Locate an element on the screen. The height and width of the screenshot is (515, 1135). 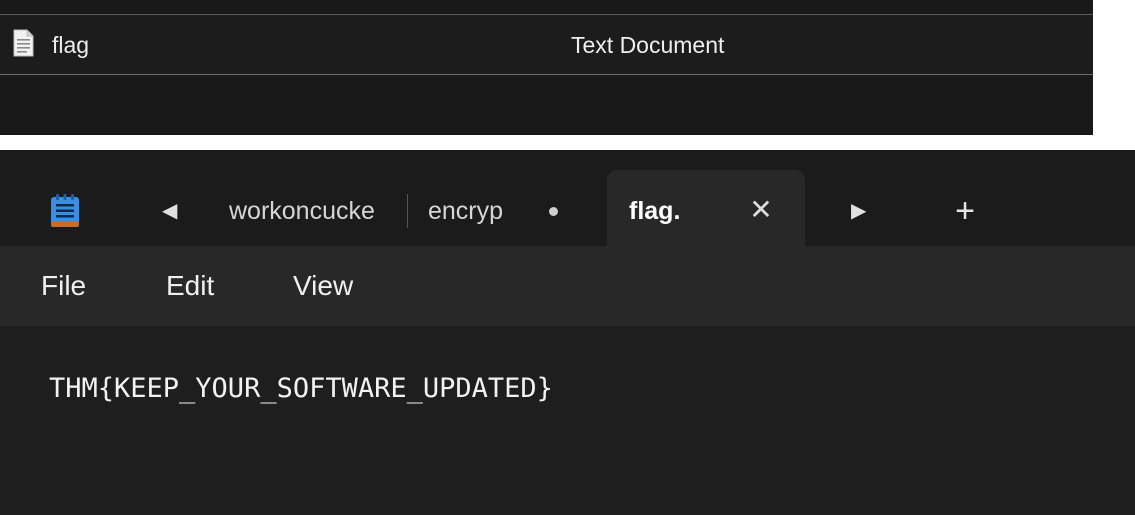
tab-encryp: encryp is located at coordinates (477, 211).